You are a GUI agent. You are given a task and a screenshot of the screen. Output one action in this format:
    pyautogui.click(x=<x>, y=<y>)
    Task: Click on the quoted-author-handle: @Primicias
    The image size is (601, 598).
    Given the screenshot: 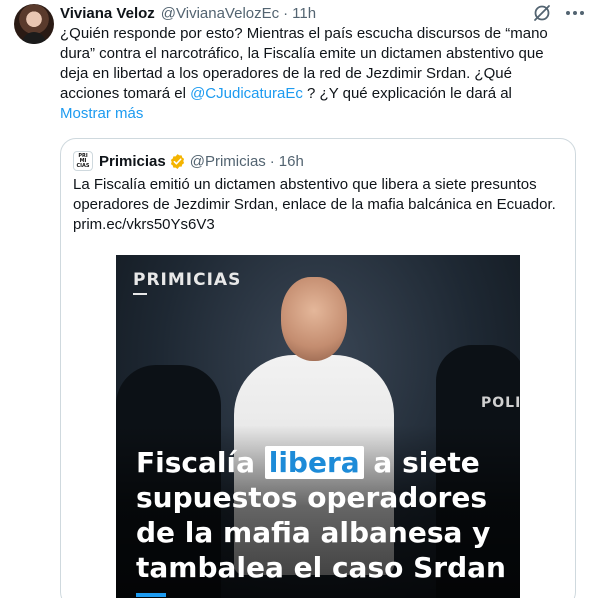 What is the action you would take?
    pyautogui.click(x=228, y=161)
    